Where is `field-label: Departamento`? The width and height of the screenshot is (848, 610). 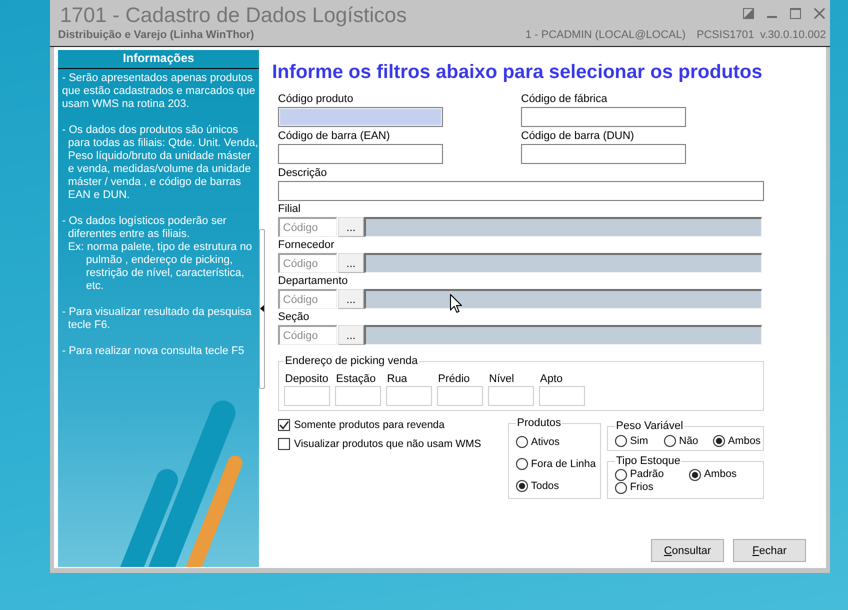 field-label: Departamento is located at coordinates (313, 281).